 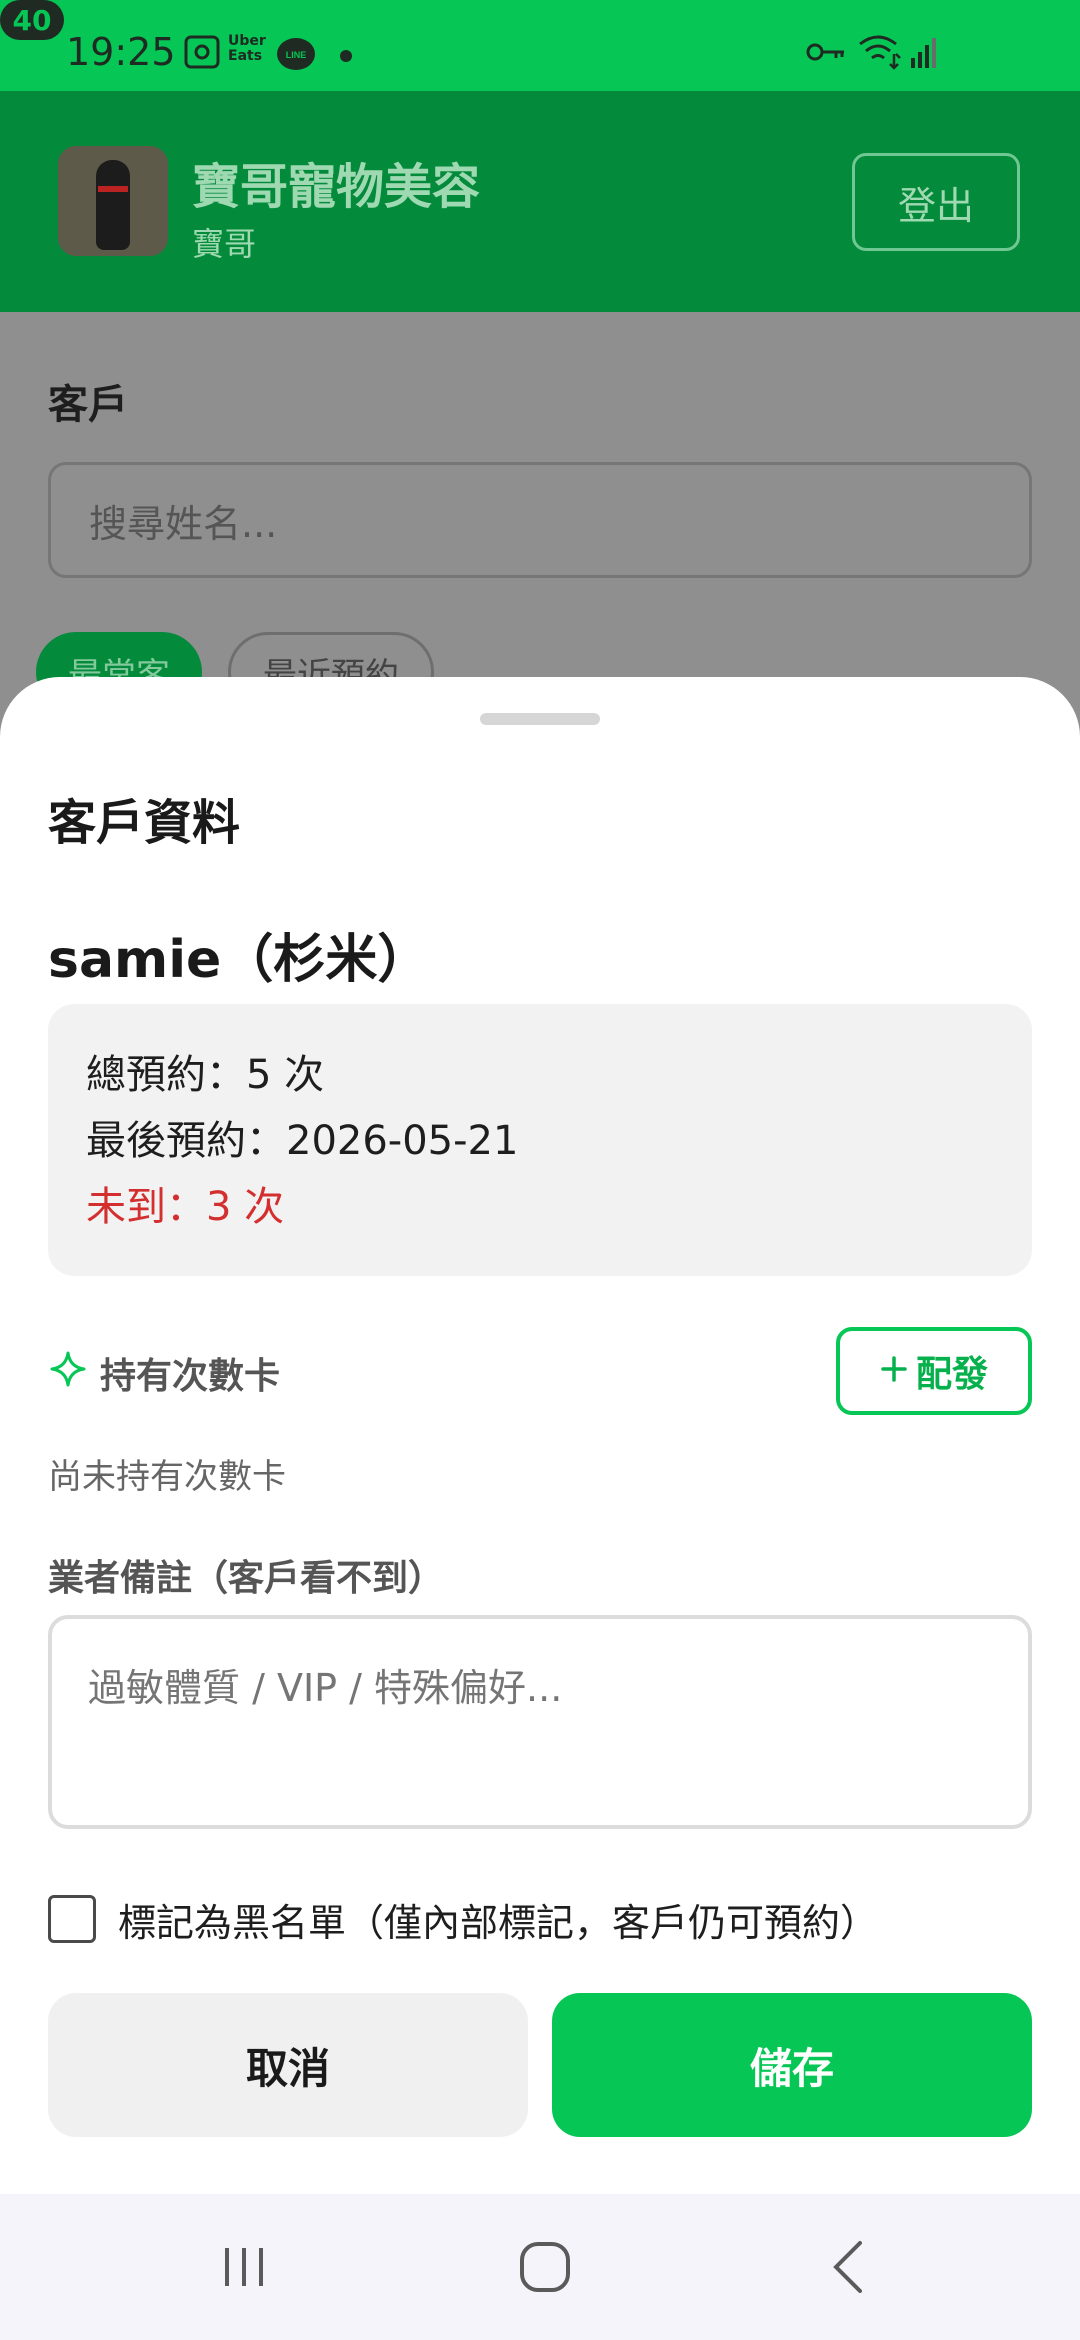 What do you see at coordinates (113, 205) in the screenshot?
I see `avatar-cat-shape` at bounding box center [113, 205].